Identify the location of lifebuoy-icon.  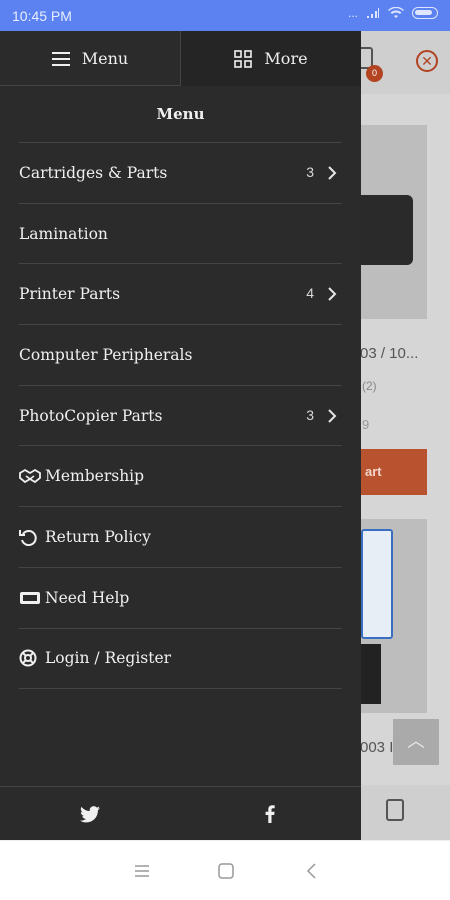
(30, 658).